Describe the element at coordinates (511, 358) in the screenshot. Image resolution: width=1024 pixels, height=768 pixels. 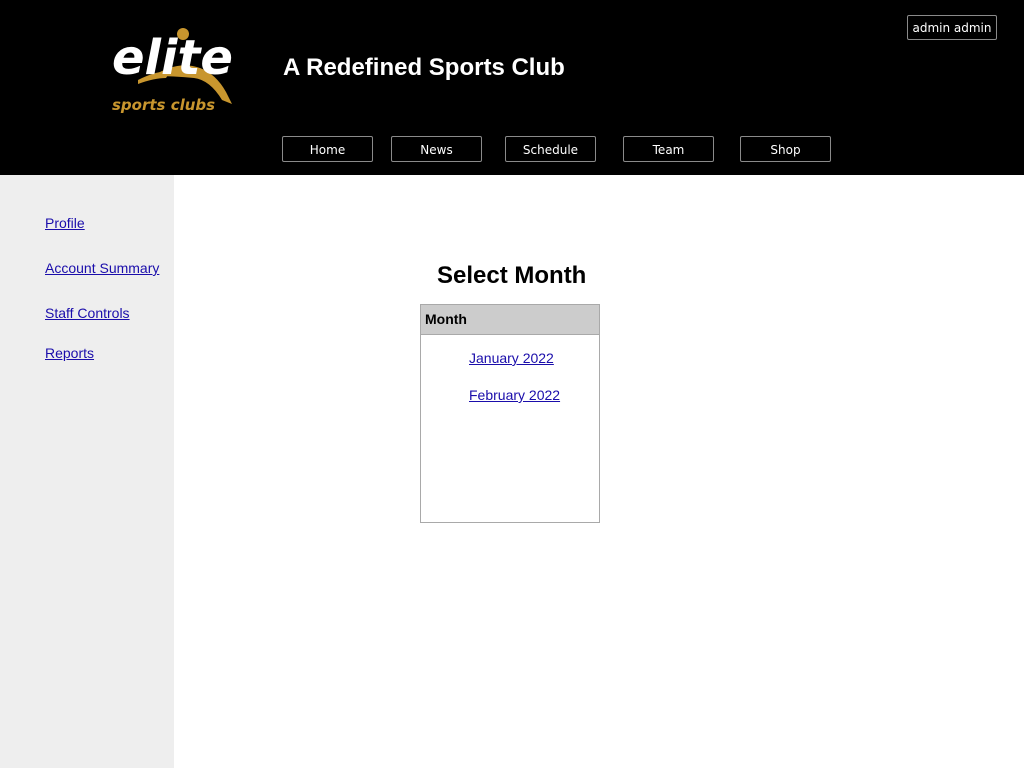
I see `month-link-january-2022: January 2022` at that location.